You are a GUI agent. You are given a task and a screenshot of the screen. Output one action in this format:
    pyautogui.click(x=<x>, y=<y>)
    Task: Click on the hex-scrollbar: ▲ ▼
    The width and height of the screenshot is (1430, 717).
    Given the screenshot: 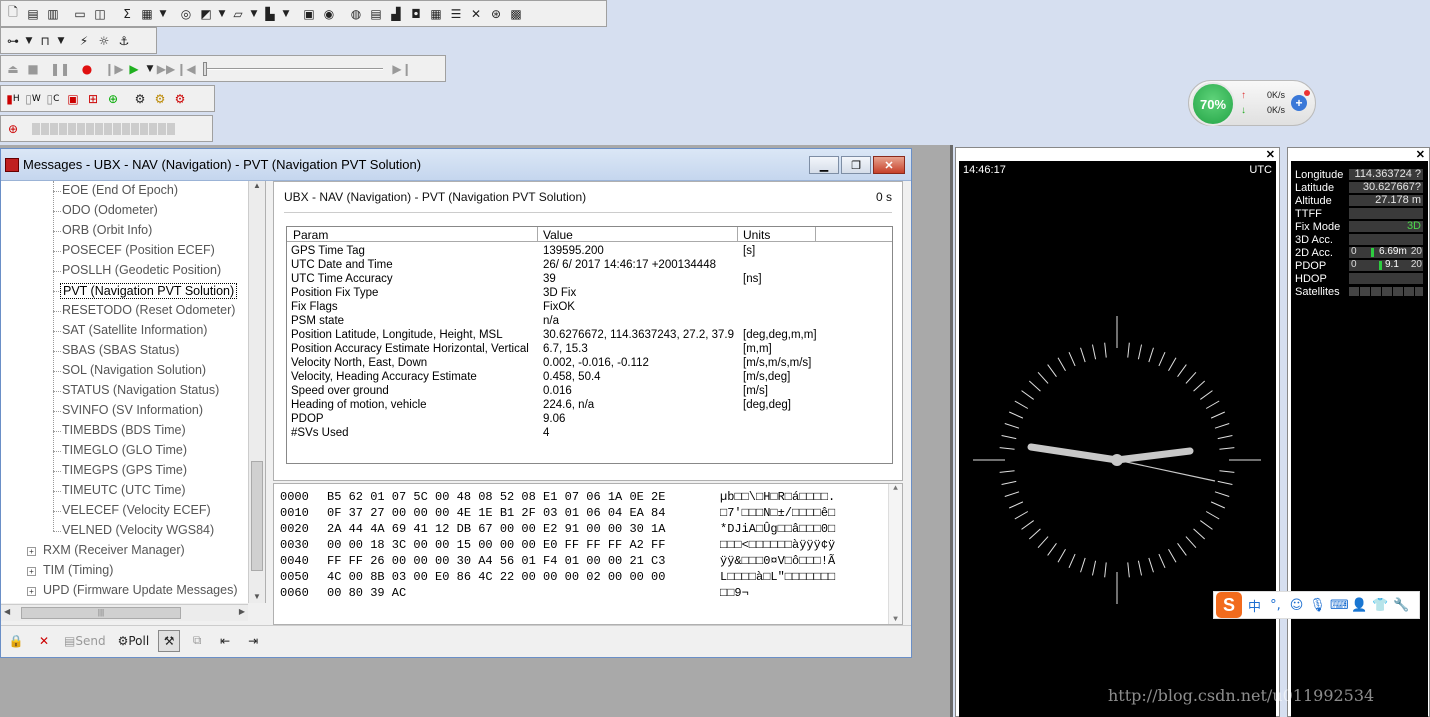 What is the action you would take?
    pyautogui.click(x=895, y=554)
    